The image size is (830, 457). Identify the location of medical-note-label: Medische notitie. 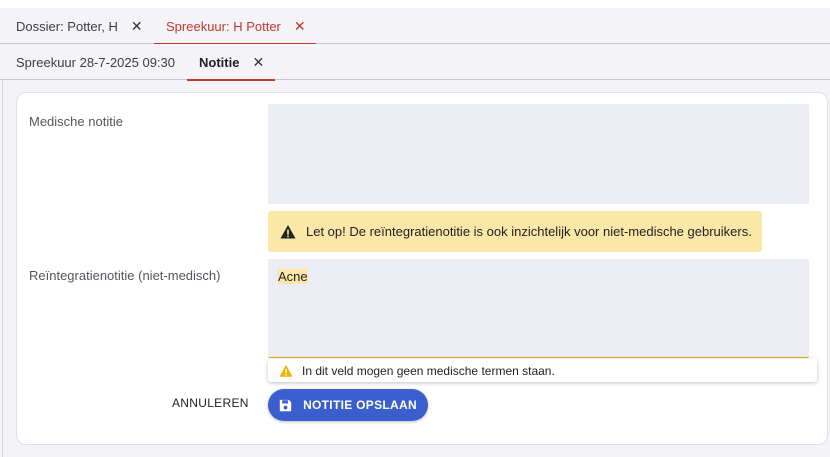
(76, 121).